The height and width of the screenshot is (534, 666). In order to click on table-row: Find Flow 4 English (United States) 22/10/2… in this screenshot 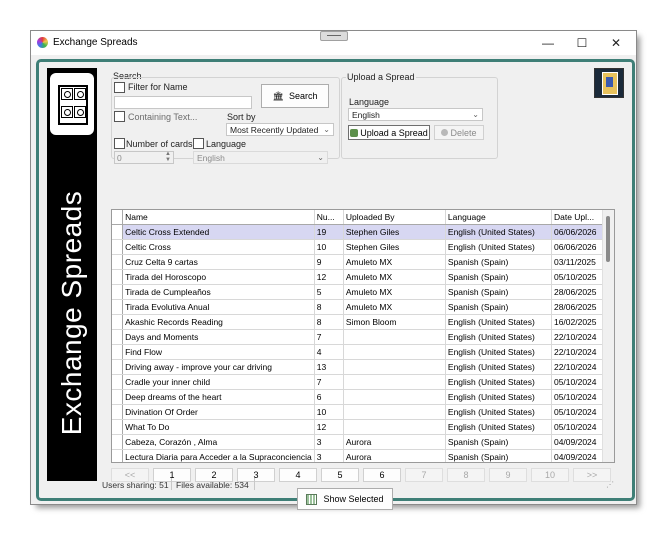, I will do `click(363, 352)`.